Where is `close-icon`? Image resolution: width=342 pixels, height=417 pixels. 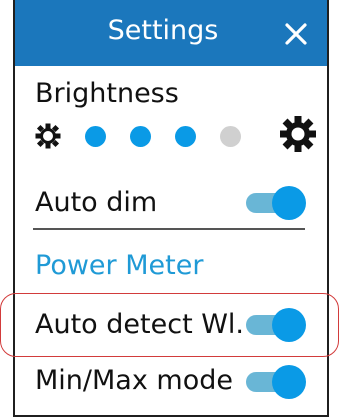
close-icon is located at coordinates (296, 34).